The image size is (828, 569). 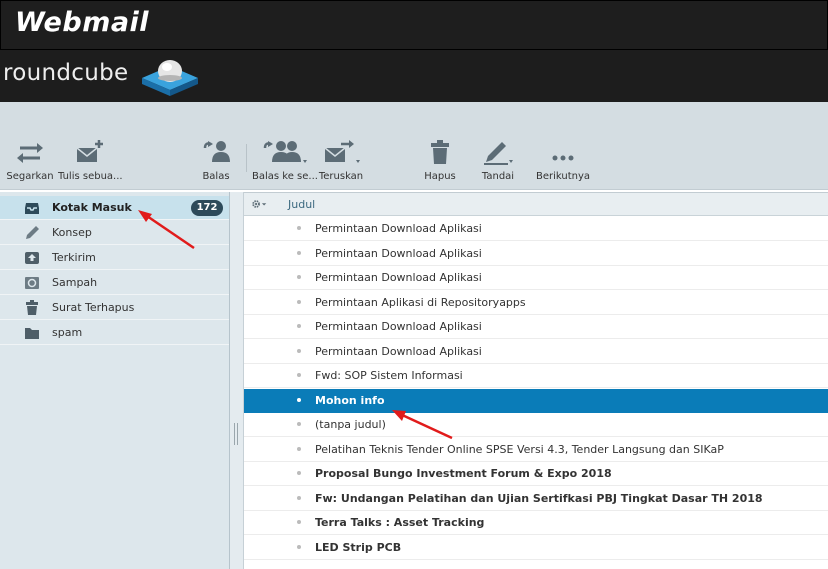 I want to click on roundcube-logo-text: roundcube, so click(x=66, y=73).